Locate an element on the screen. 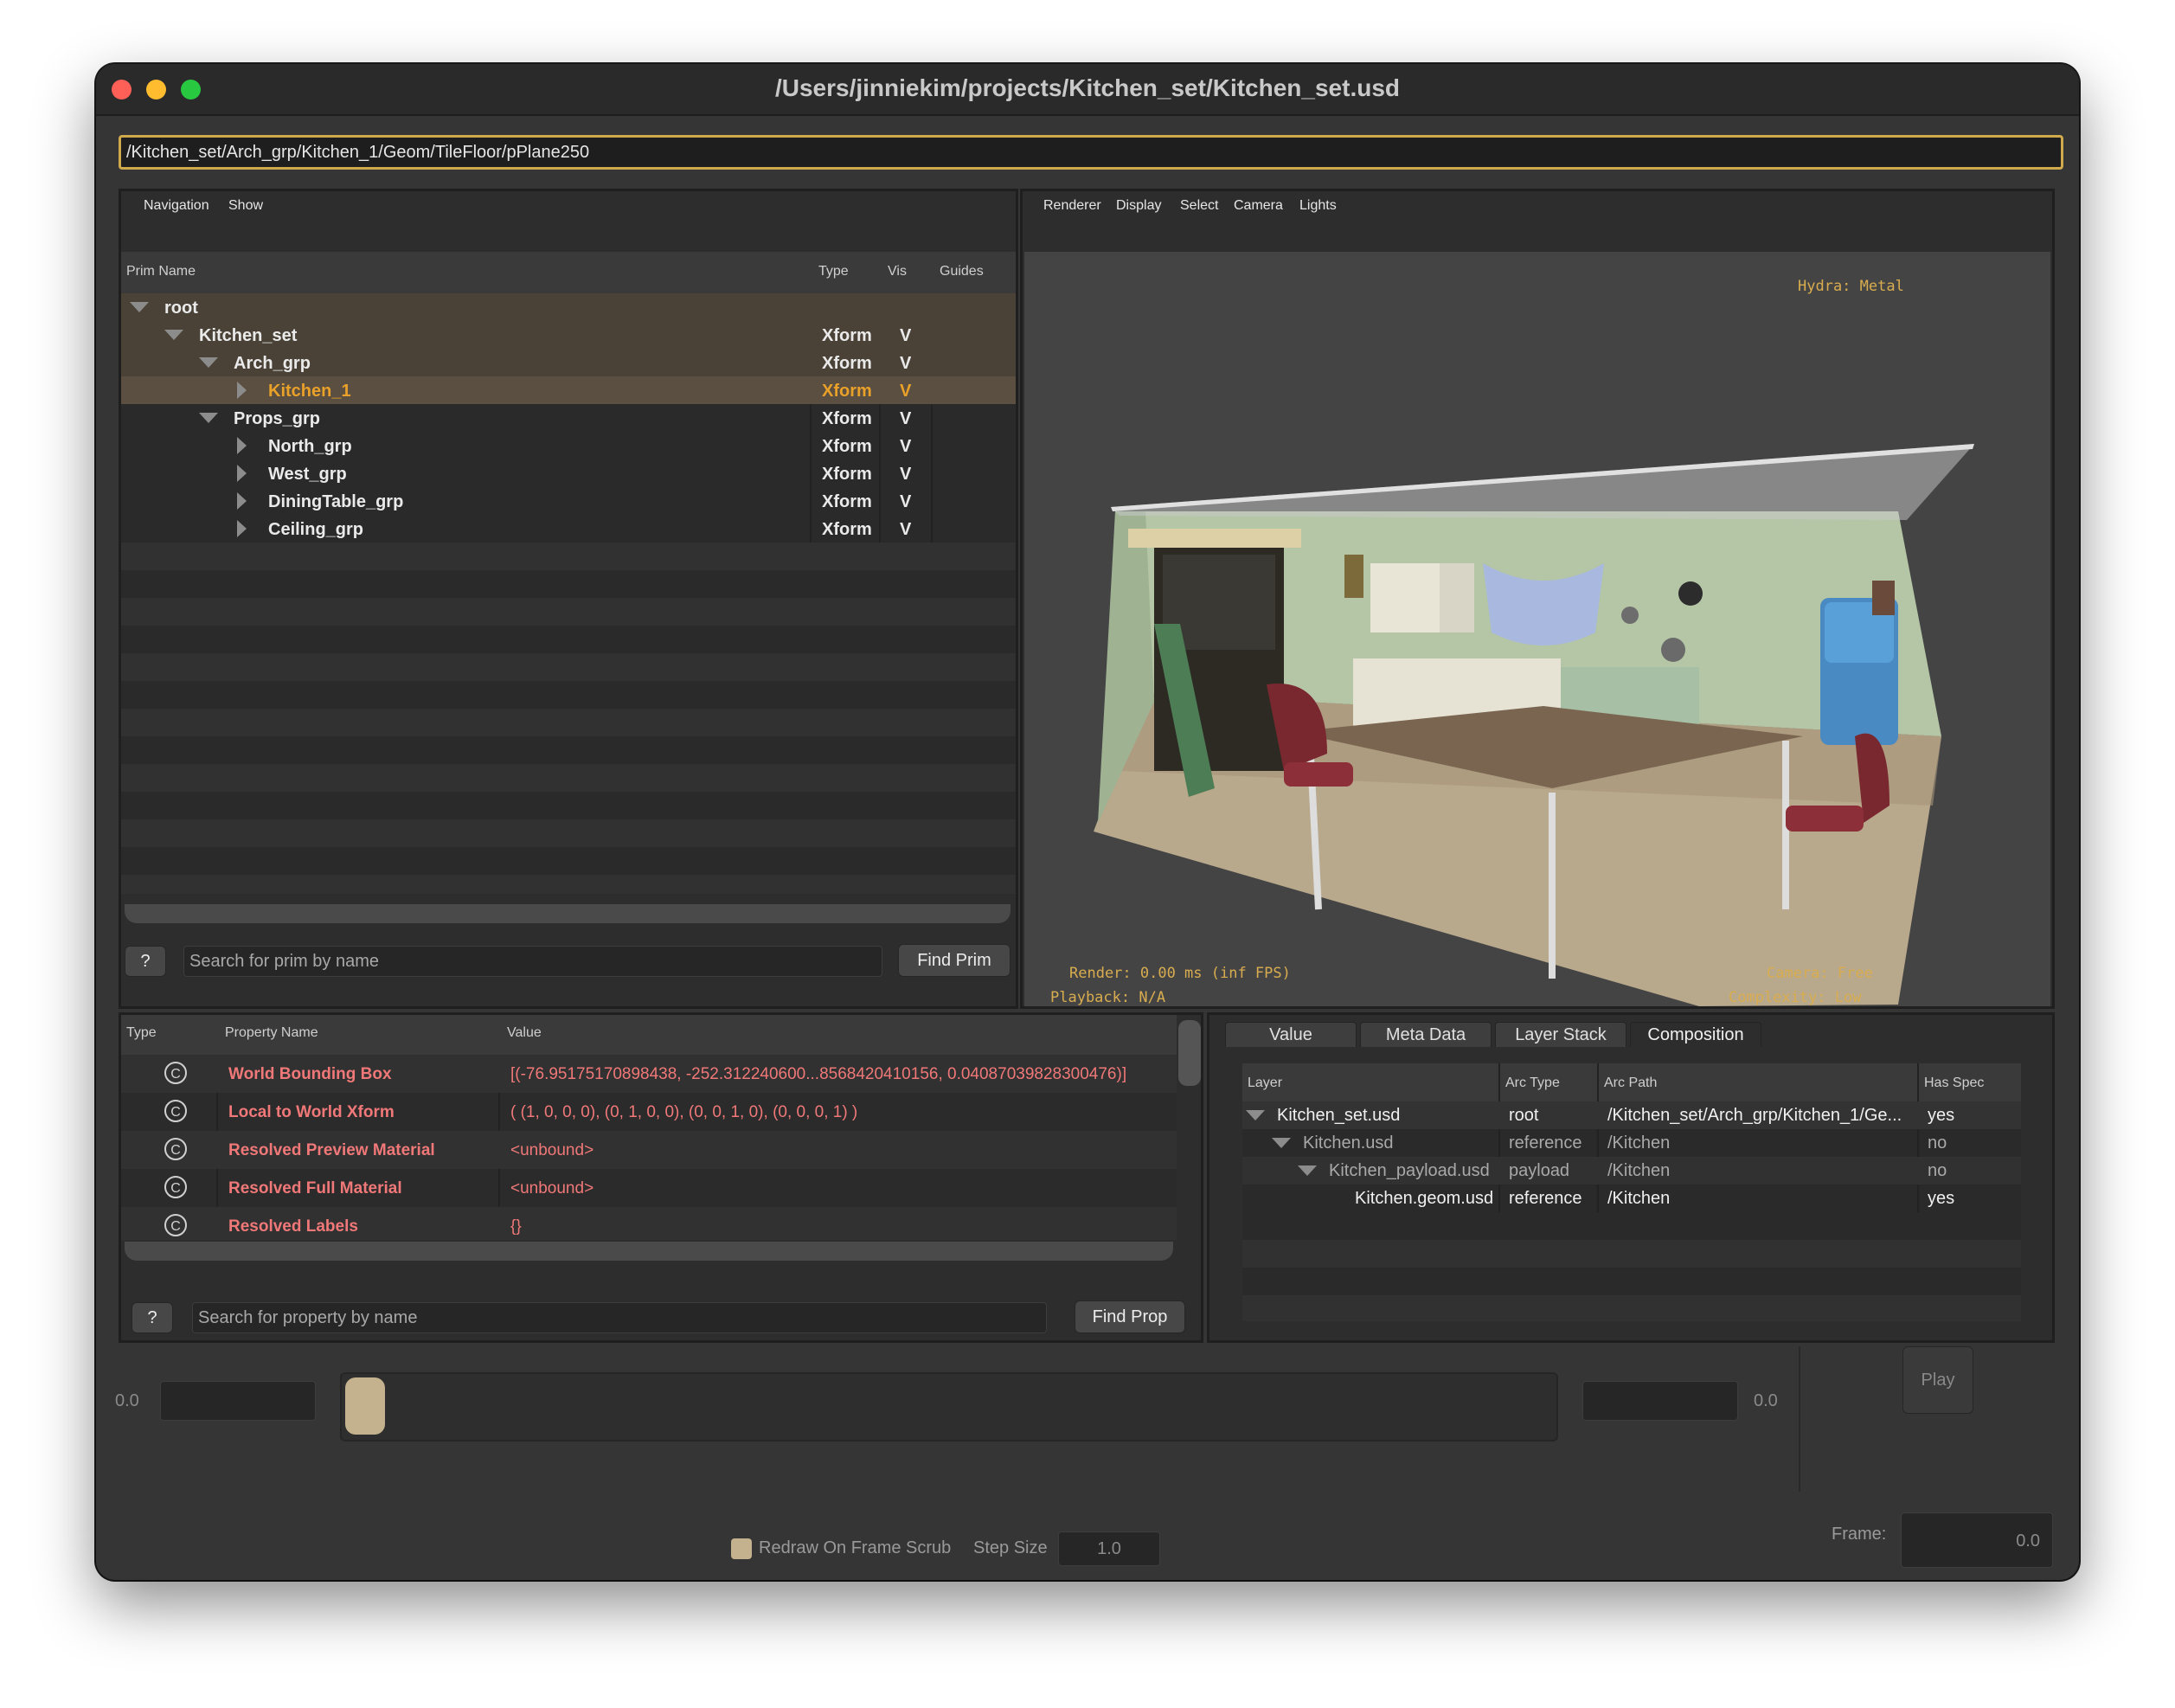  frame-slider-track is located at coordinates (949, 1407).